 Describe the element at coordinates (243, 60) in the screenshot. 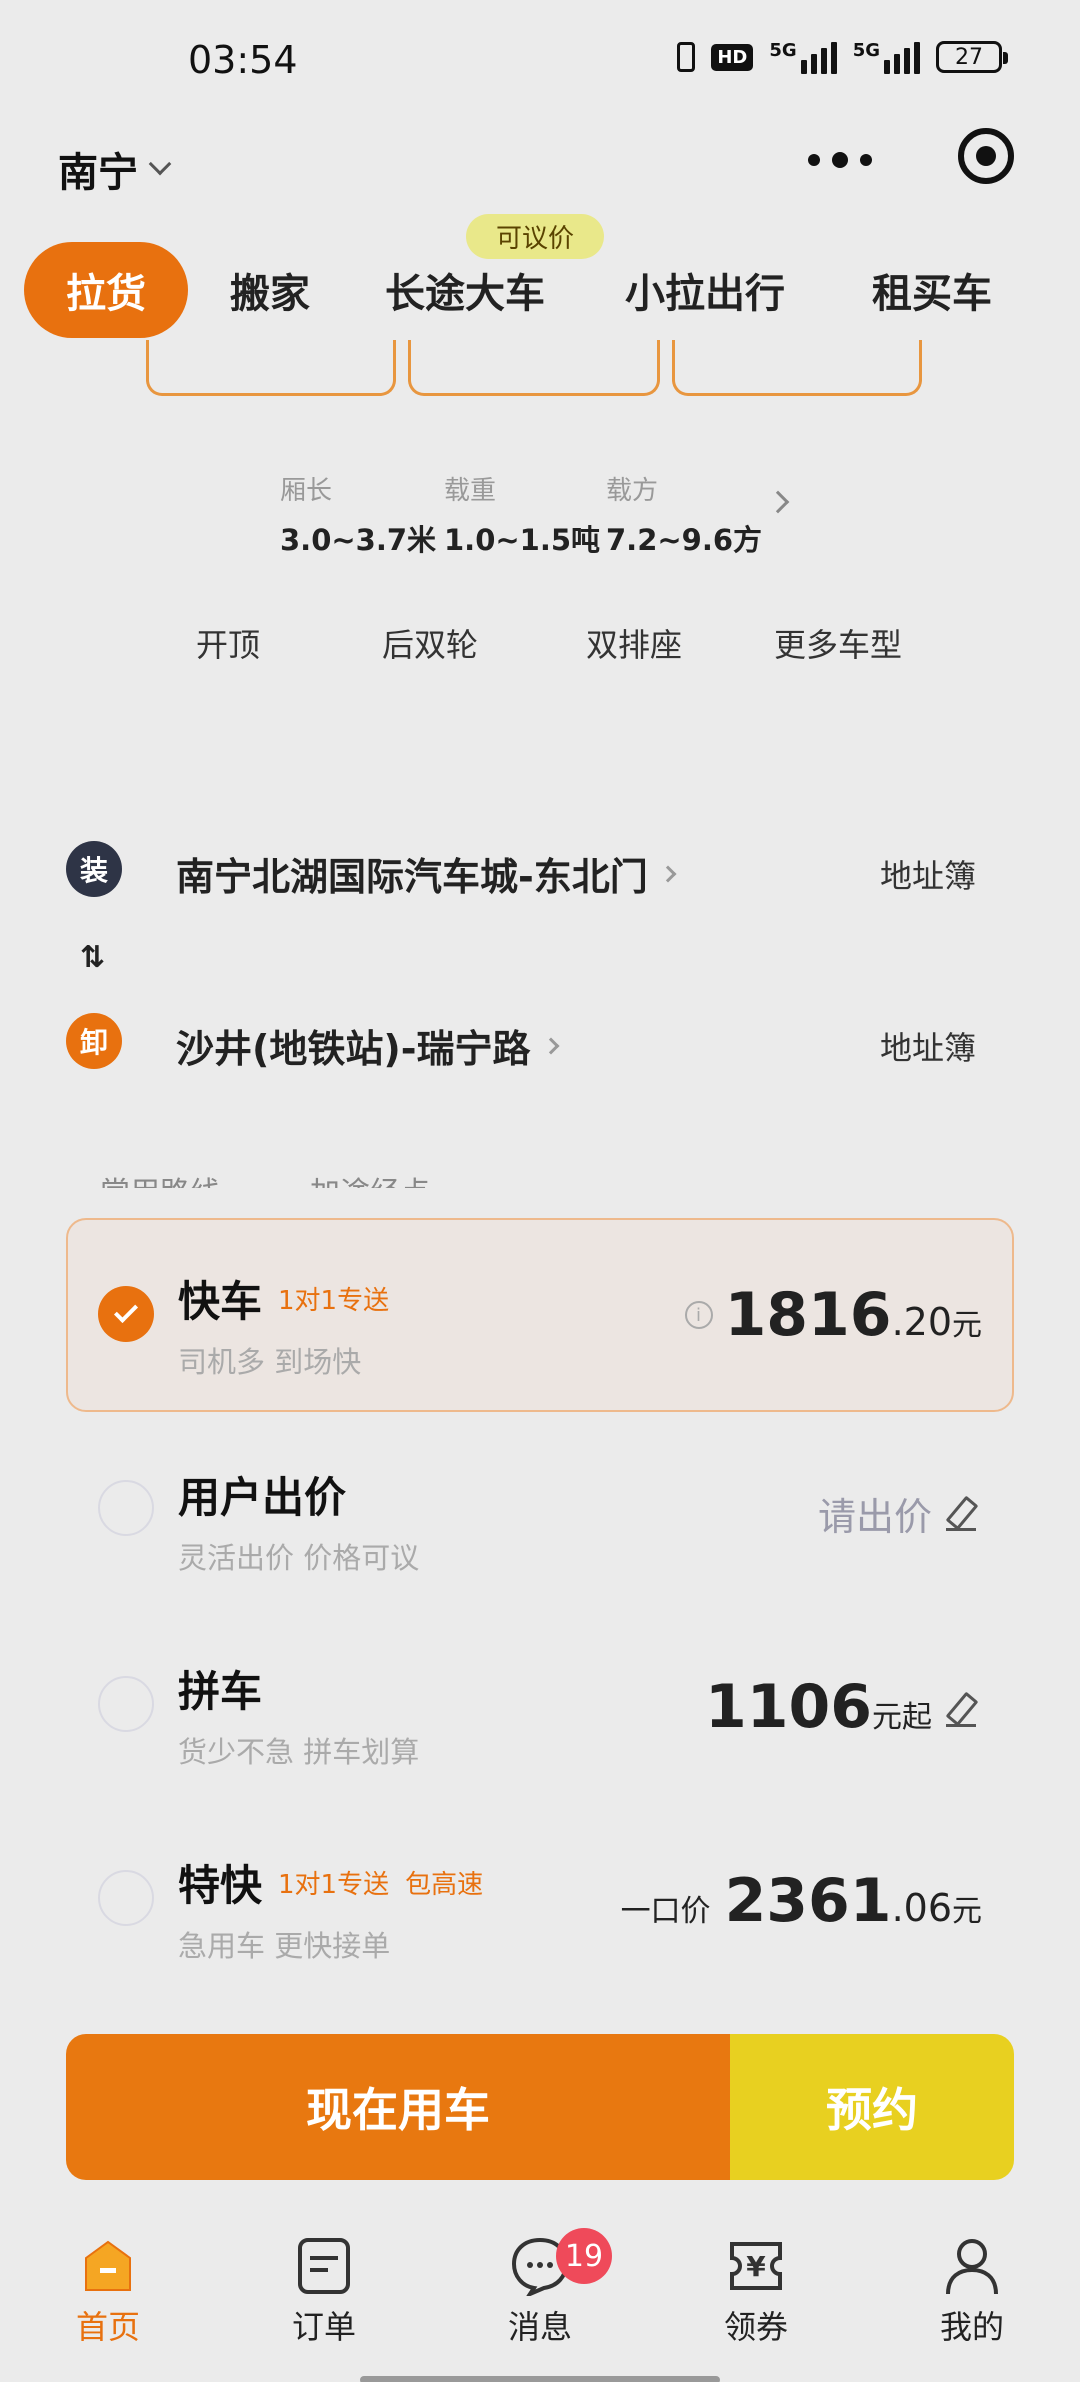

I see `status-time: 03:54` at that location.